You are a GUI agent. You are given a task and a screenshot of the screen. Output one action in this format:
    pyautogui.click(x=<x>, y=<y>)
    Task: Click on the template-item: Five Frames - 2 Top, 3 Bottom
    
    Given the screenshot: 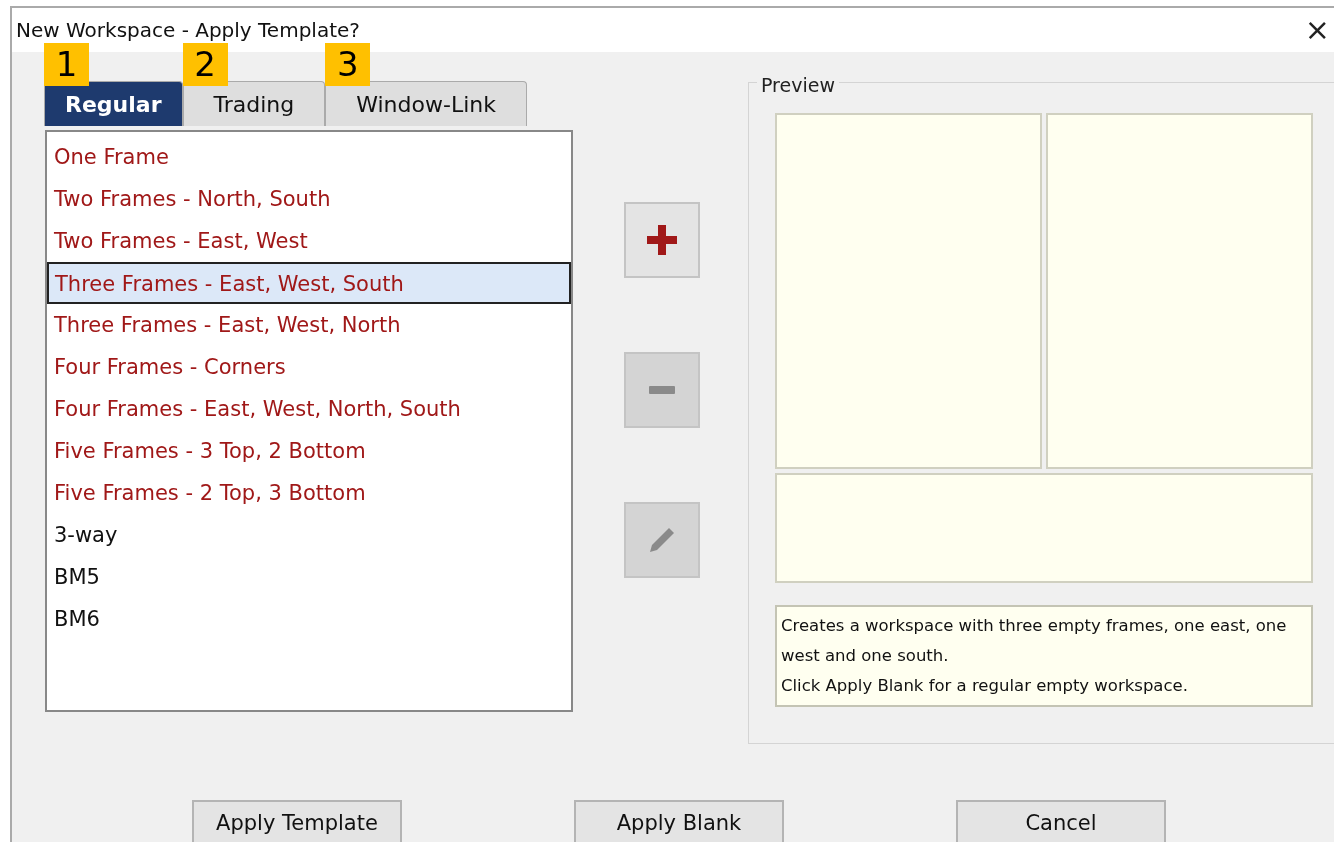 What is the action you would take?
    pyautogui.click(x=309, y=493)
    